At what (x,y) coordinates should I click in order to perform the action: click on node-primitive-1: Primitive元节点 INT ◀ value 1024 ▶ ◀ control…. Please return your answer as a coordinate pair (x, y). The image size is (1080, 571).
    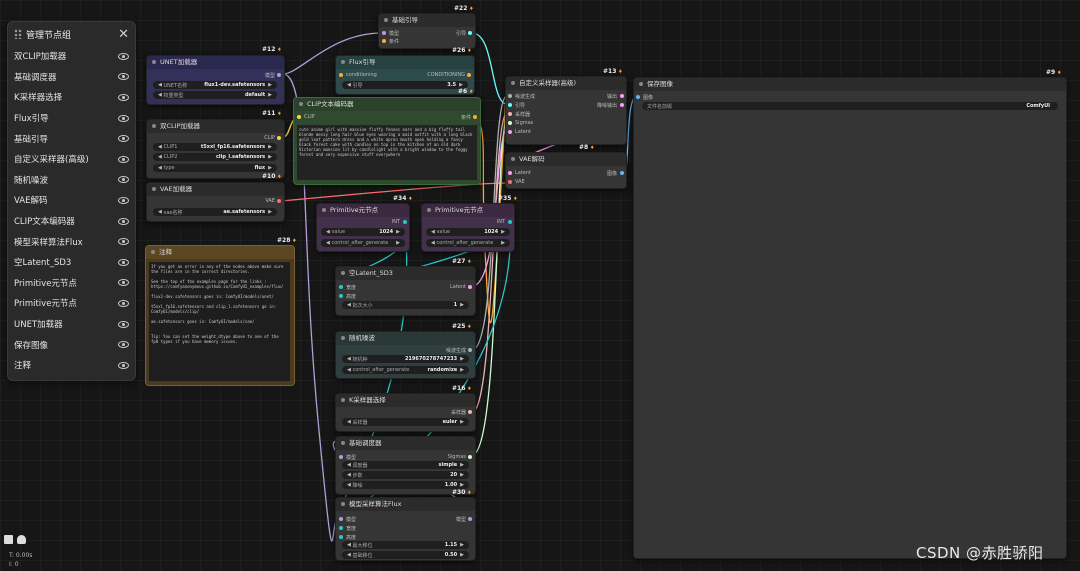
    Looking at the image, I should click on (363, 227).